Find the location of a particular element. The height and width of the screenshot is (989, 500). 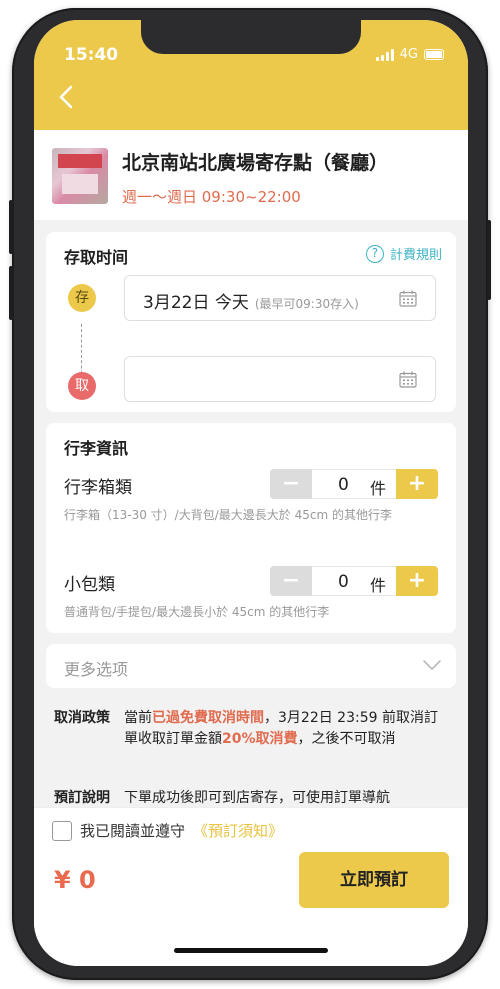

luggage-info-title: 行李資訊 is located at coordinates (96, 448).